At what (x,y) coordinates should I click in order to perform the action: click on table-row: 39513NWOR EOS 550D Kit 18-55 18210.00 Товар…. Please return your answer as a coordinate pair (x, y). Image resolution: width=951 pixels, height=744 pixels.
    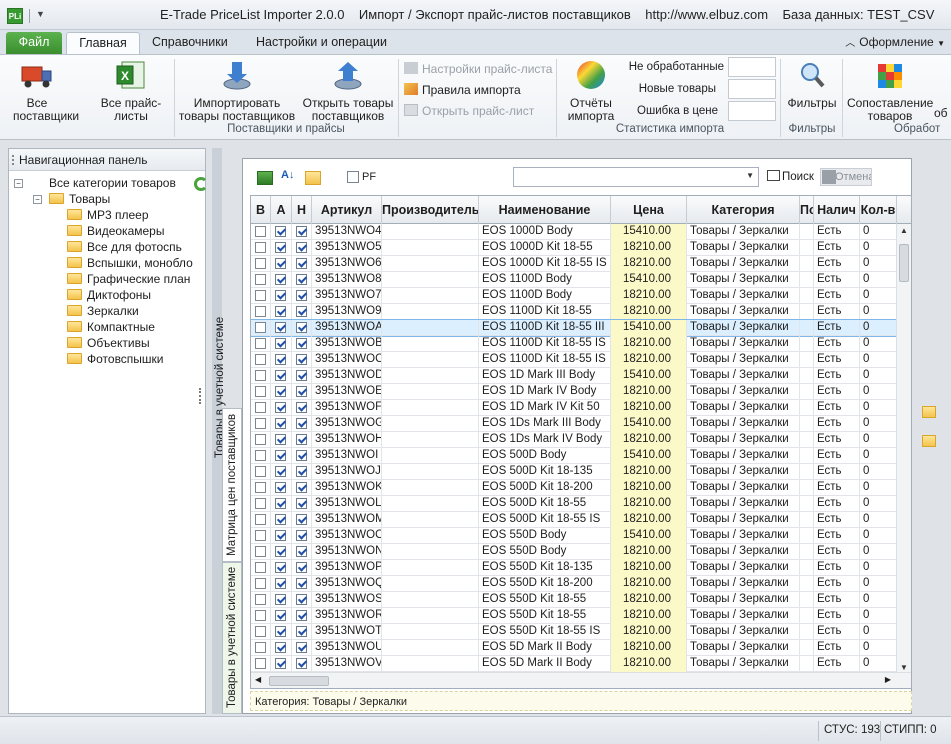
    Looking at the image, I should click on (574, 616).